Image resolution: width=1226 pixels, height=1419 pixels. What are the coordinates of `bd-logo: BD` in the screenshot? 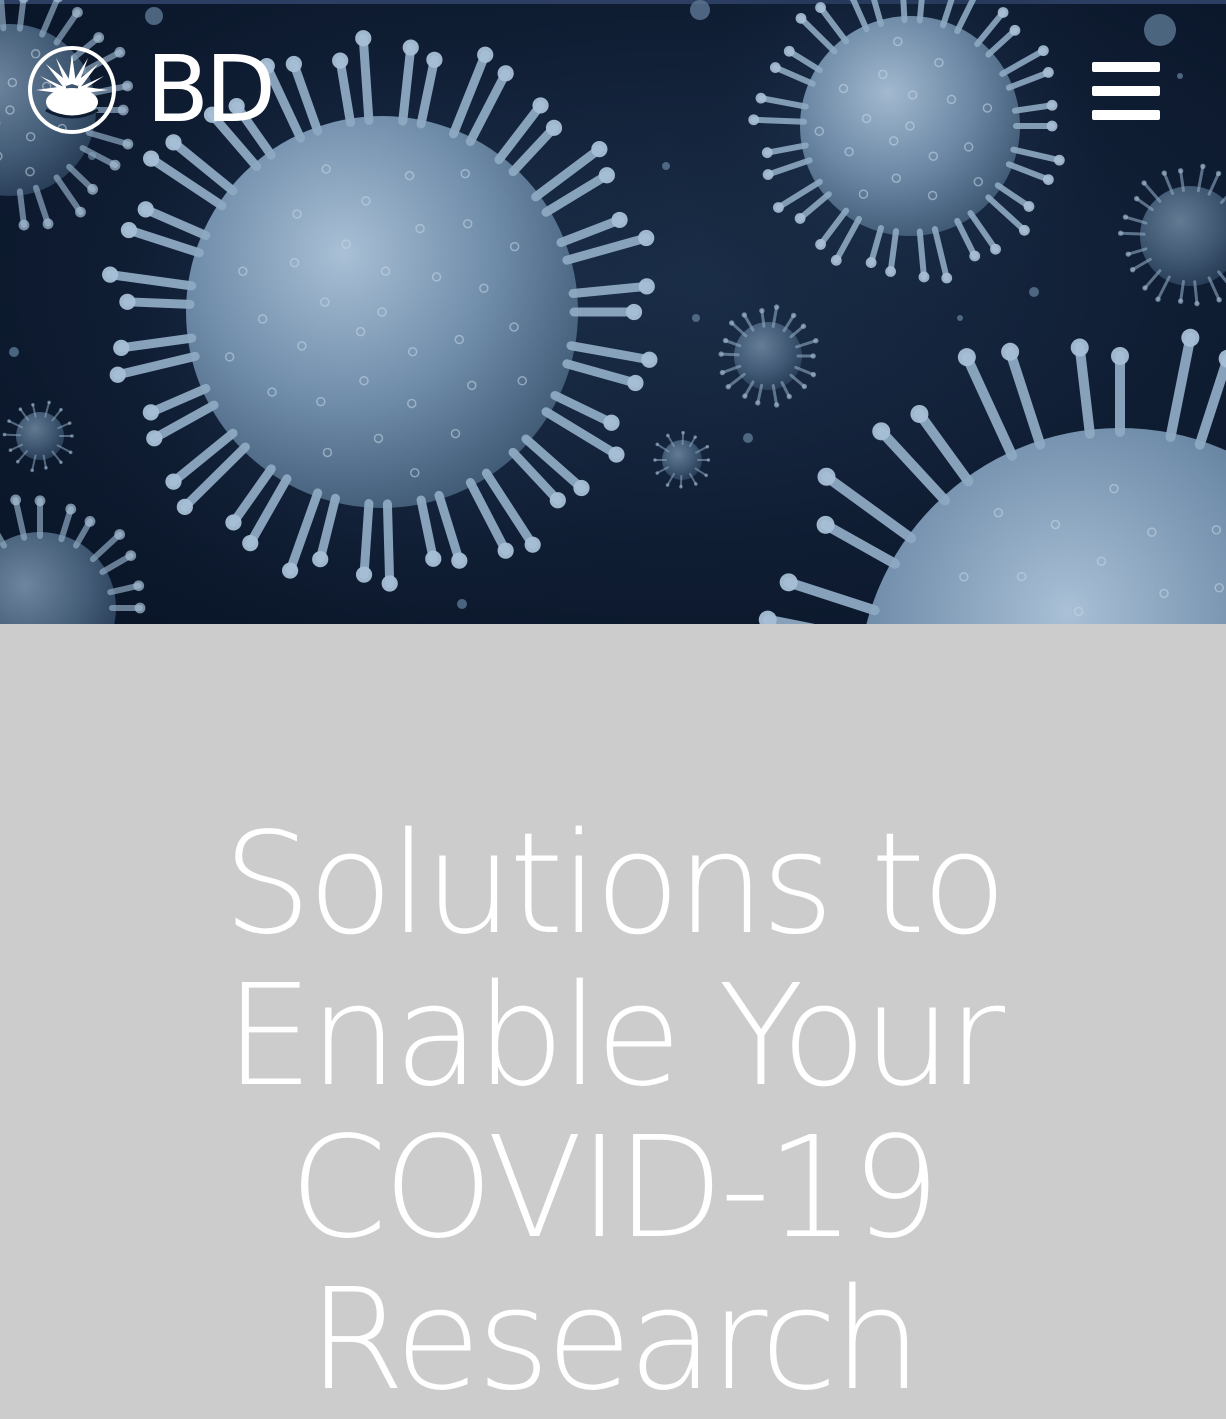 It's located at (151, 89).